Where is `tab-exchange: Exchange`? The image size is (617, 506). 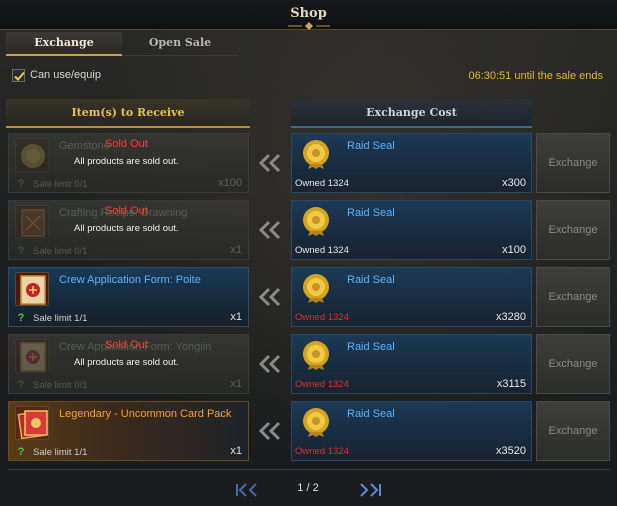
tab-exchange: Exchange is located at coordinates (64, 44).